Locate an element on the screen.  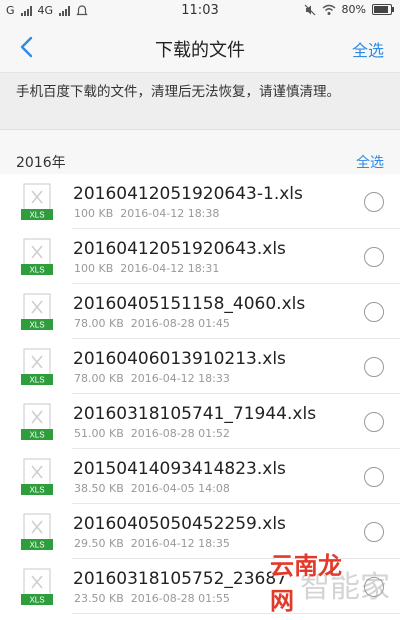
file-meta: 23.50 KB 2016-08-28 01:55 is located at coordinates (152, 598).